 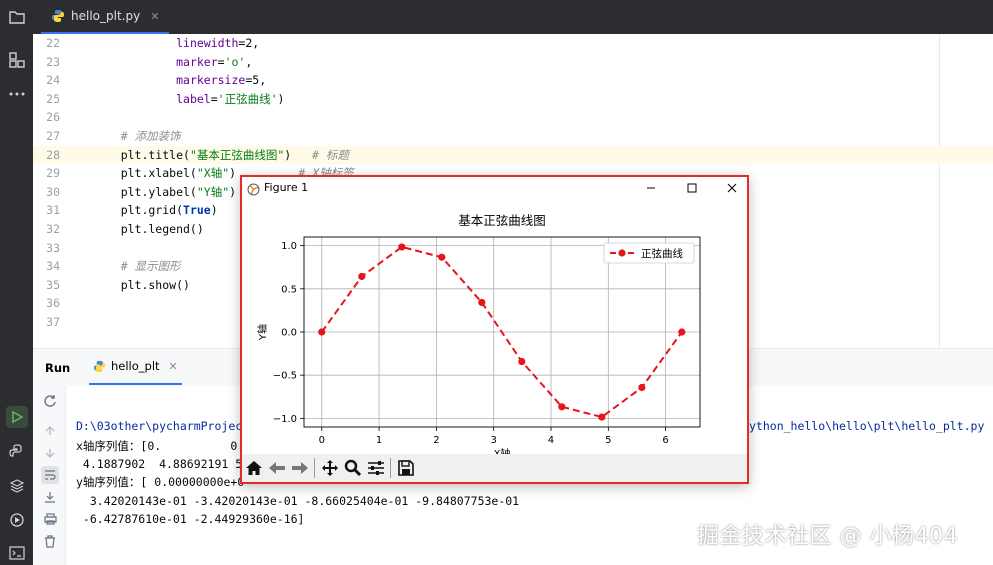 I want to click on editor-tab-strip: hello_plt.py ✕, so click(x=513, y=17).